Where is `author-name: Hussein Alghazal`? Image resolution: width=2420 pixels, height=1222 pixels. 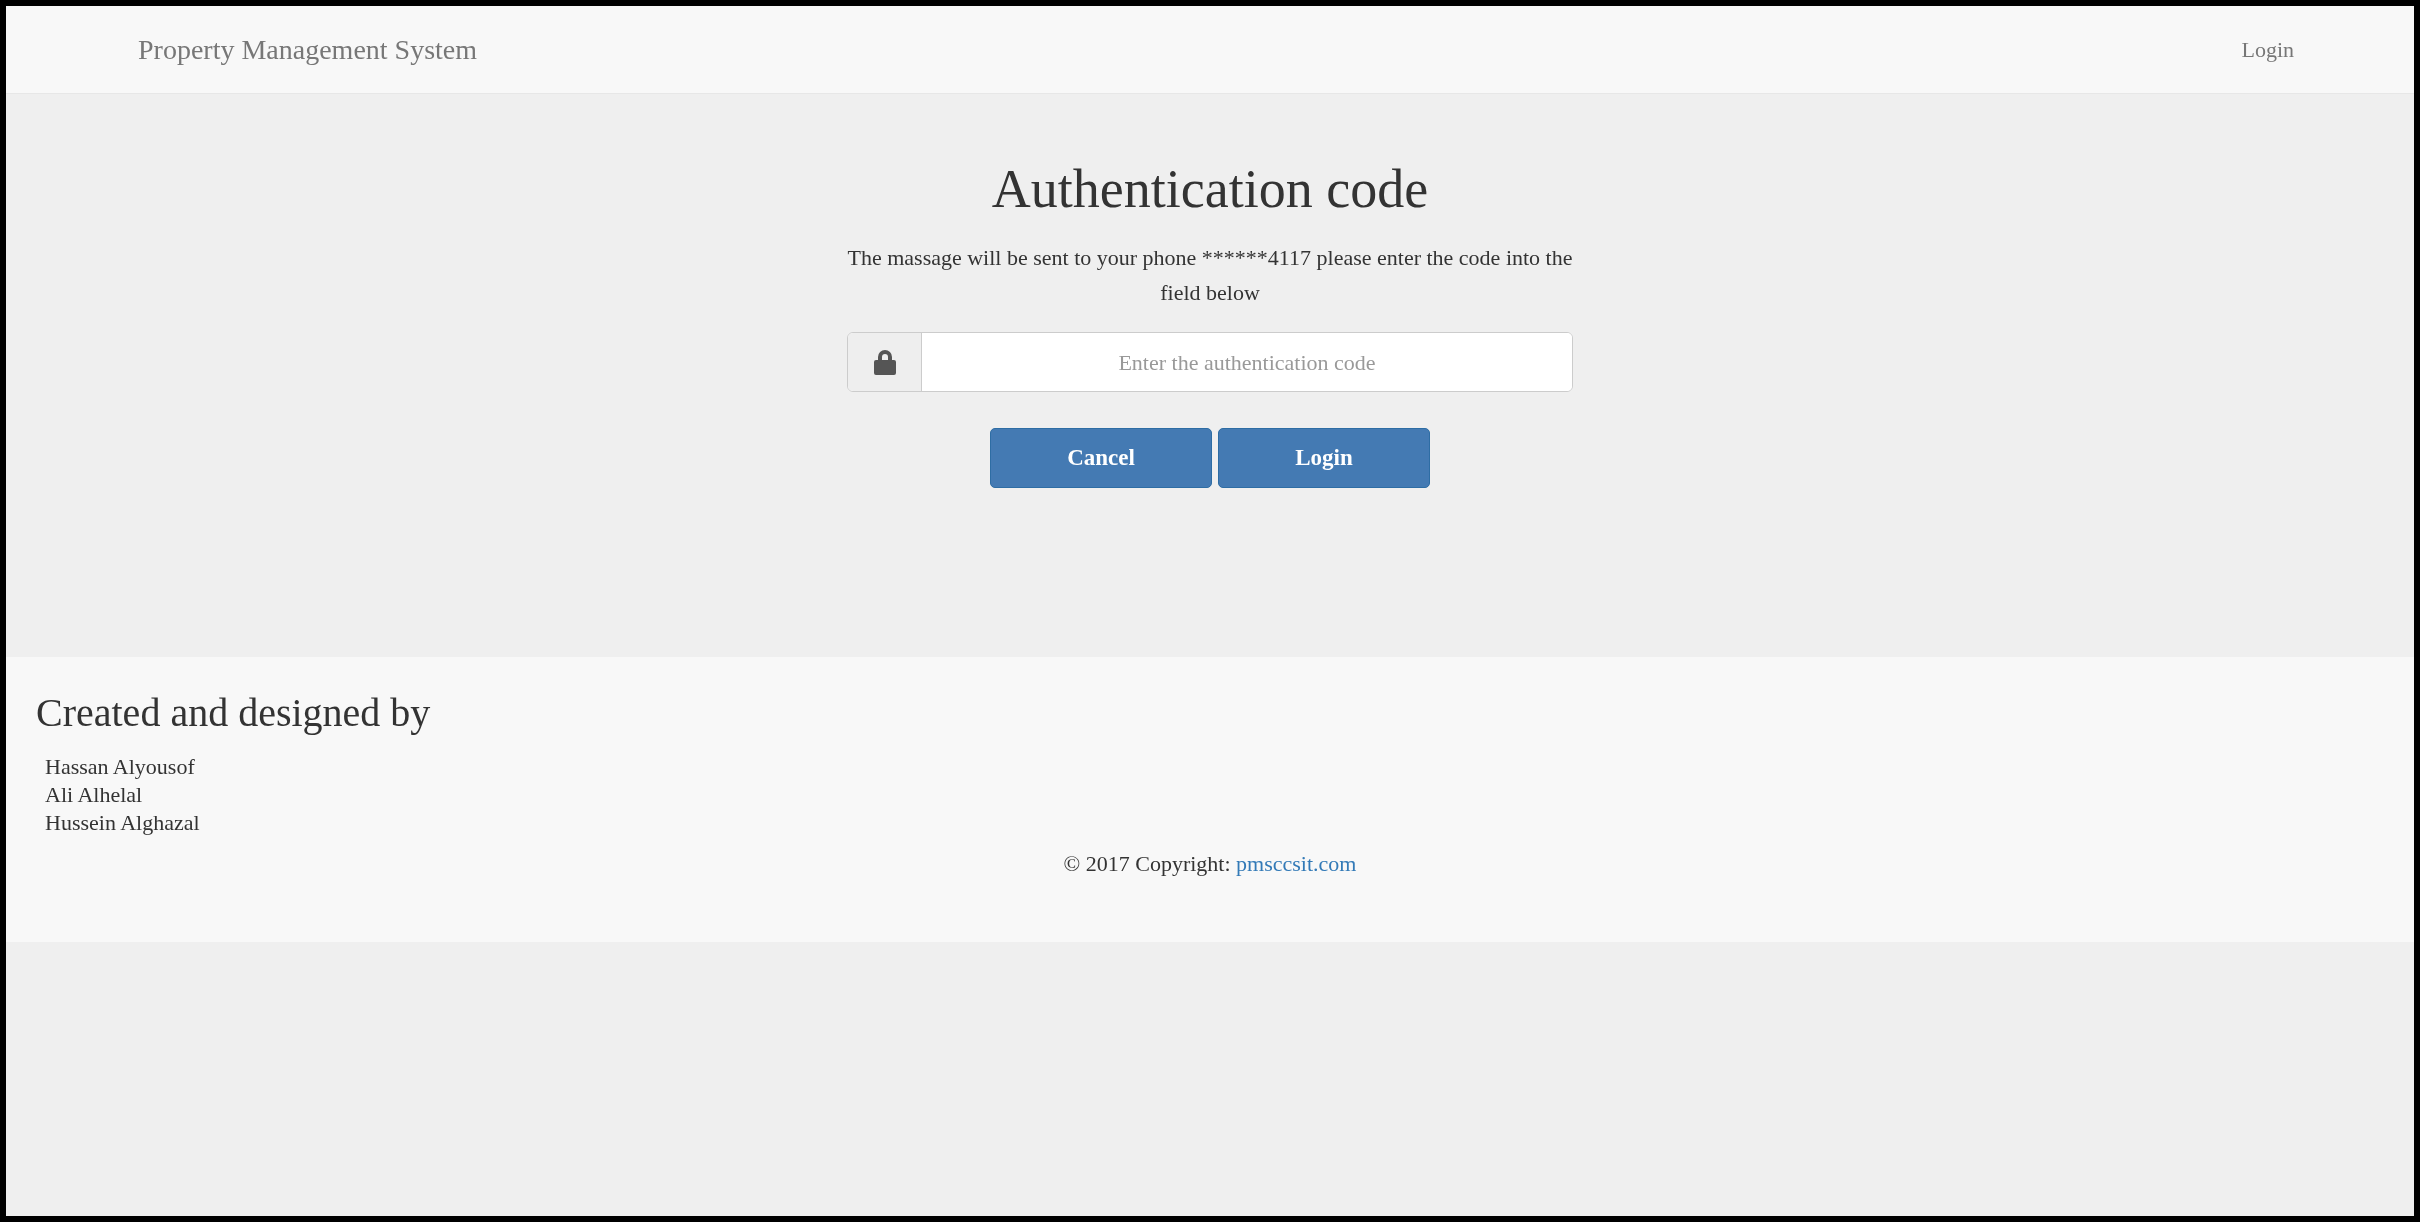
author-name: Hussein Alghazal is located at coordinates (122, 823).